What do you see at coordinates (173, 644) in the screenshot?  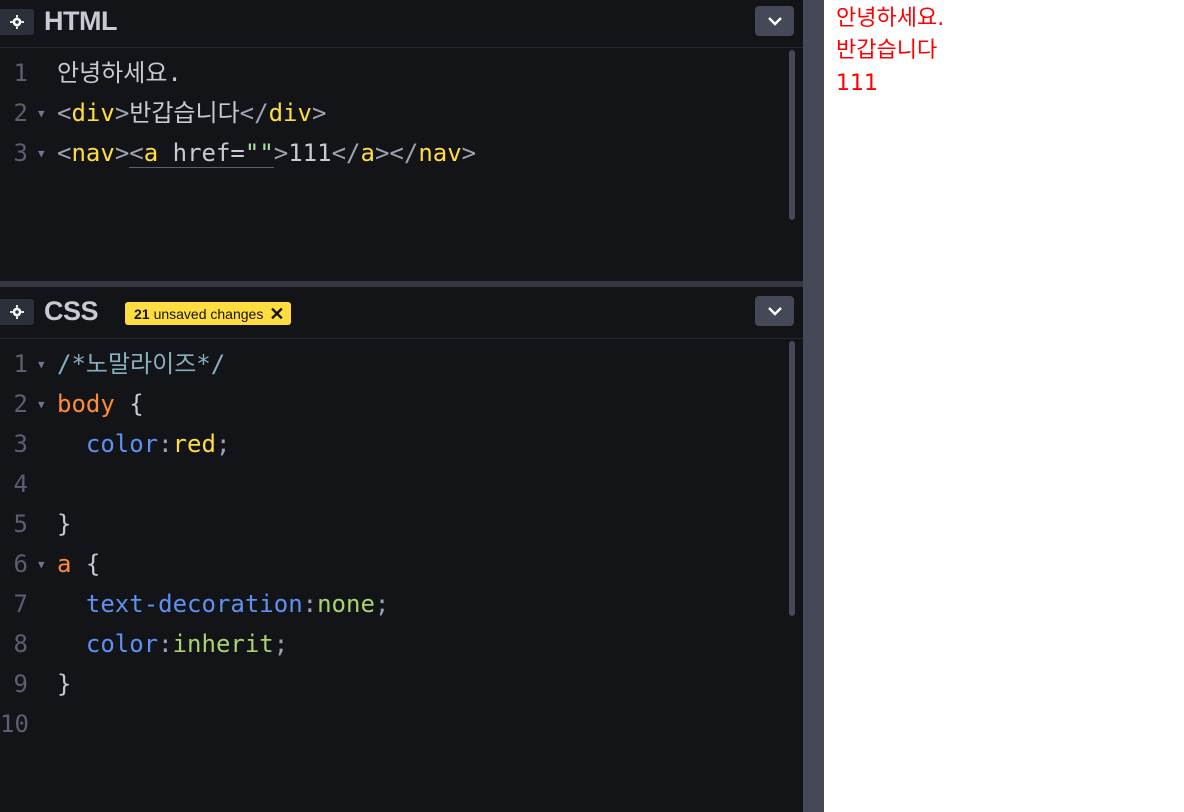 I see `code-text: color:inherit;` at bounding box center [173, 644].